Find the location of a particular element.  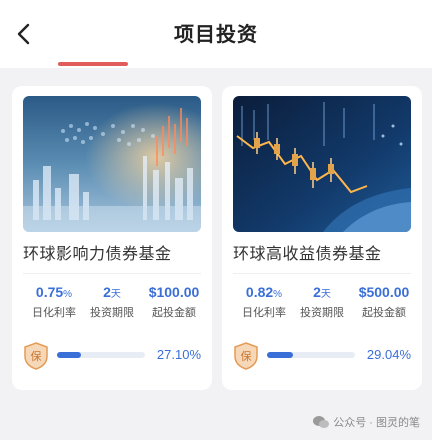

progress-row: 保 29.04% is located at coordinates (322, 357).